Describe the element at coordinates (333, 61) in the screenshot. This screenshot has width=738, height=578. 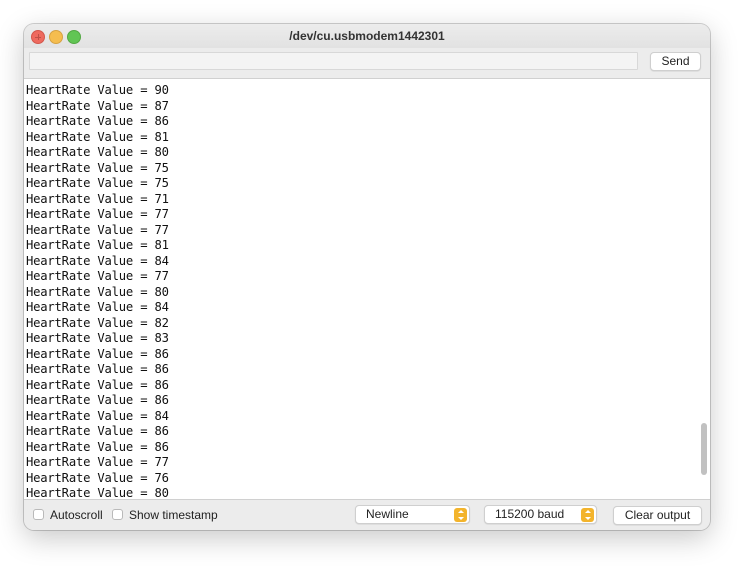
I see `send-input` at that location.